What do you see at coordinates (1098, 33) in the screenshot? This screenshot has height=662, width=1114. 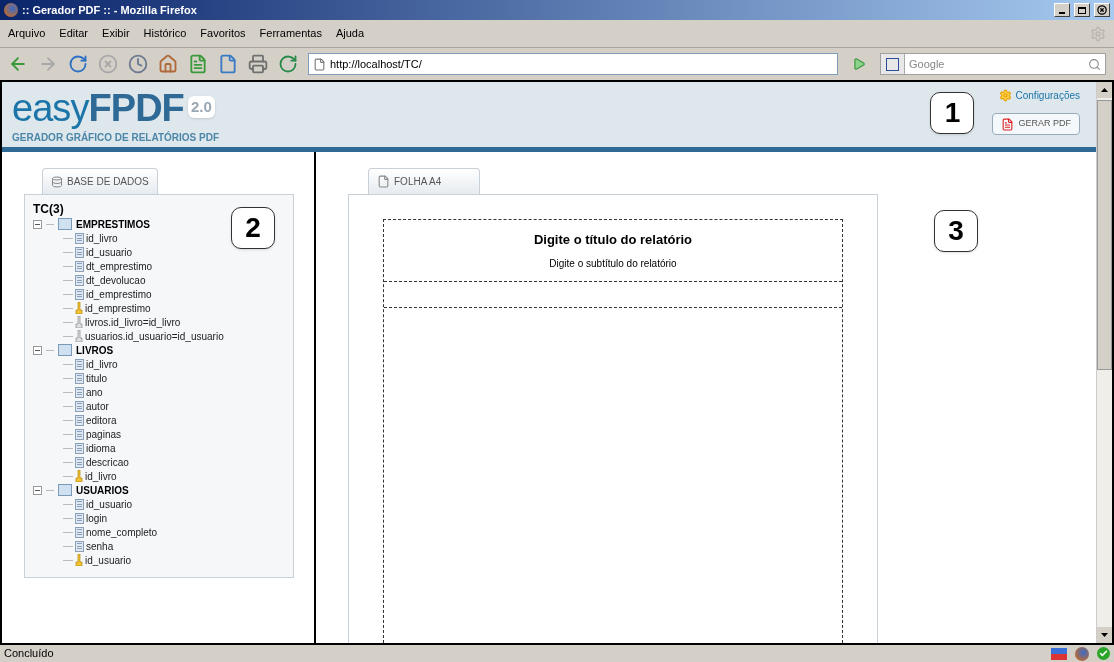 I see `throbber-icon` at bounding box center [1098, 33].